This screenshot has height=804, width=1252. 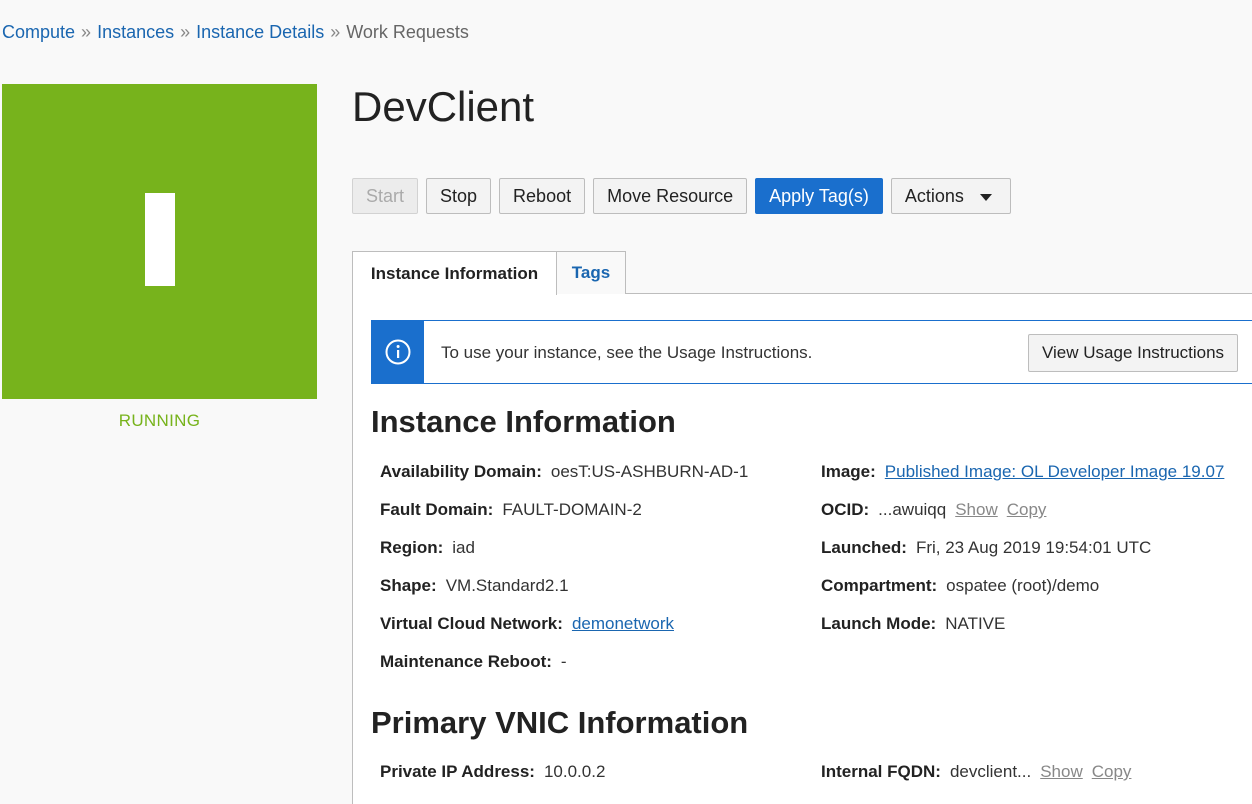 What do you see at coordinates (437, 509) in the screenshot?
I see `field-label: Fault Domain:` at bounding box center [437, 509].